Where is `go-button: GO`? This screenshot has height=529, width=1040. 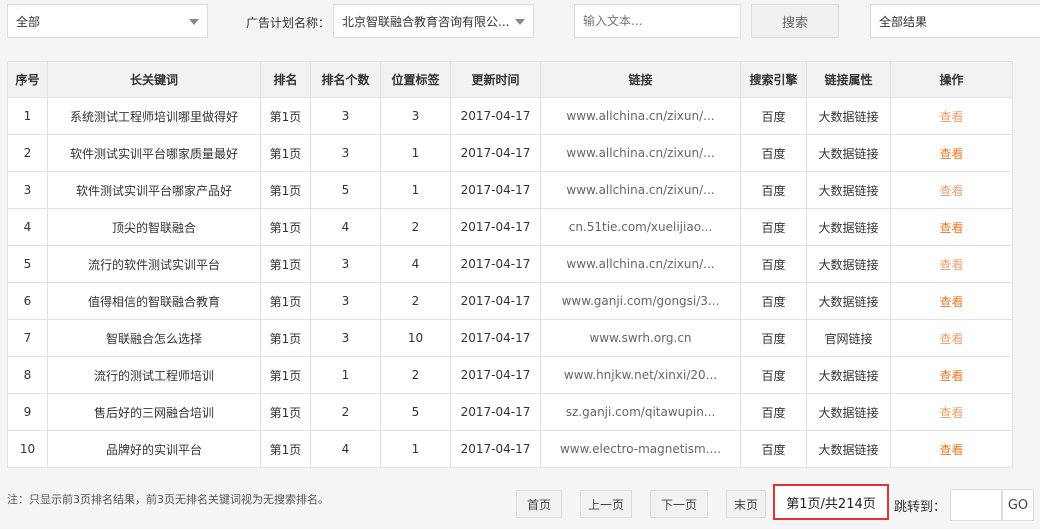 go-button: GO is located at coordinates (1018, 505).